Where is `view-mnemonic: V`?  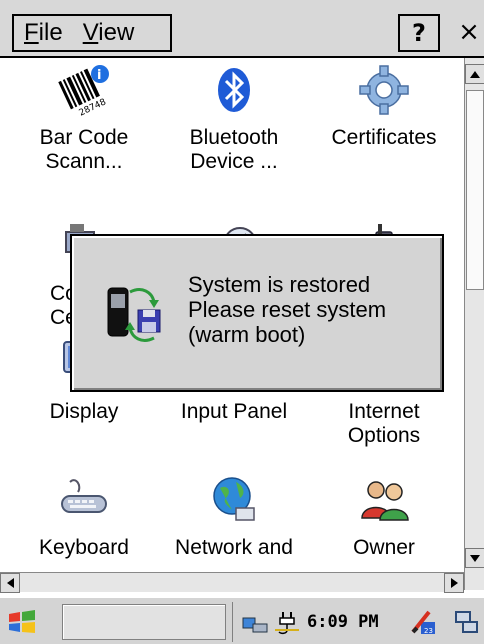
view-mnemonic: V is located at coordinates (90, 32).